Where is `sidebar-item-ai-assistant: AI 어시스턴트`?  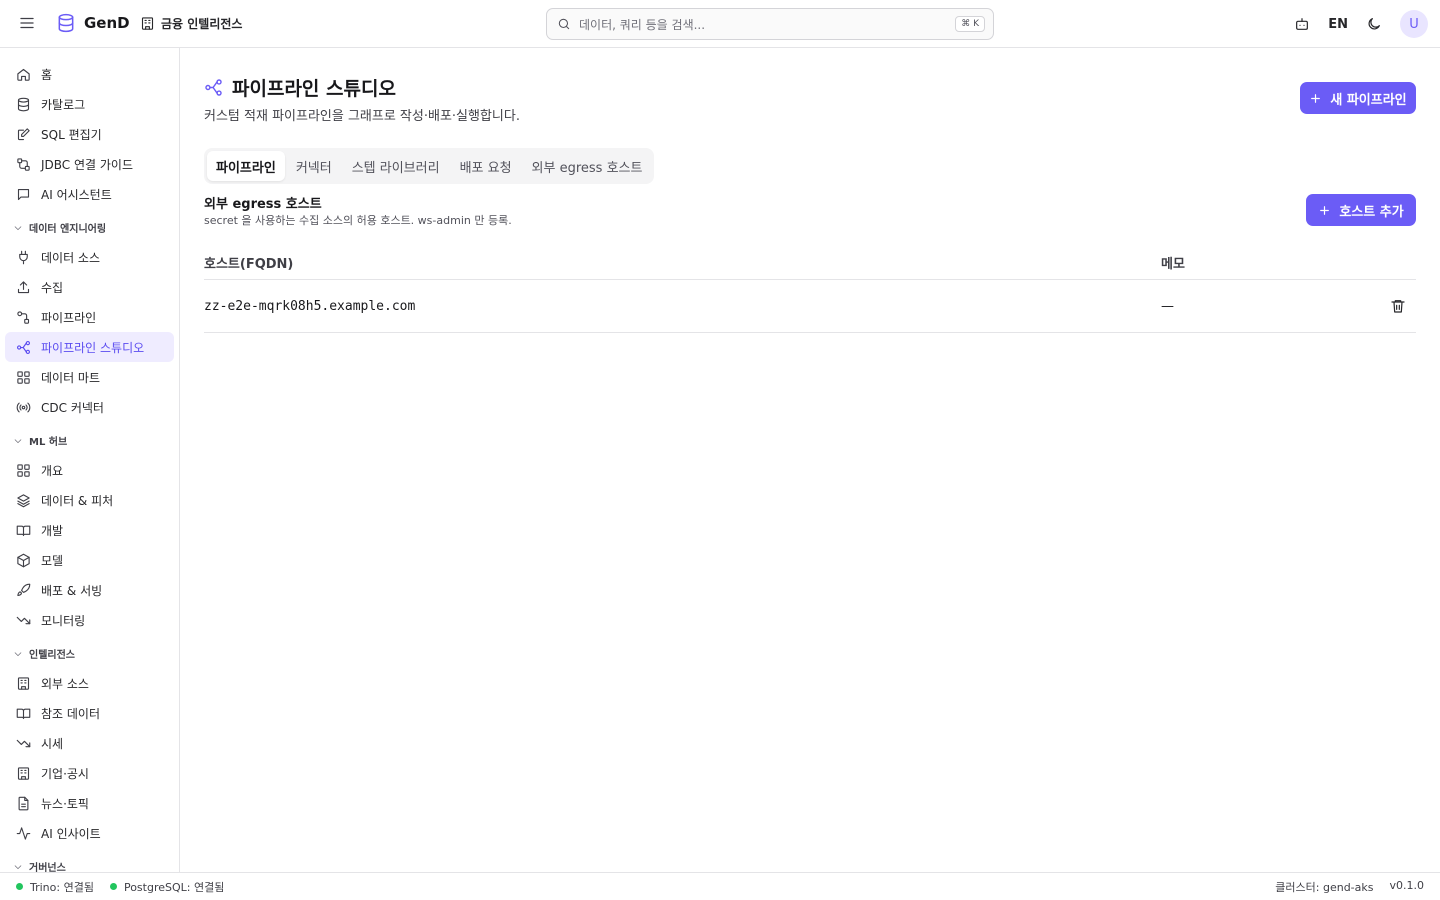 sidebar-item-ai-assistant: AI 어시스턴트 is located at coordinates (89, 194).